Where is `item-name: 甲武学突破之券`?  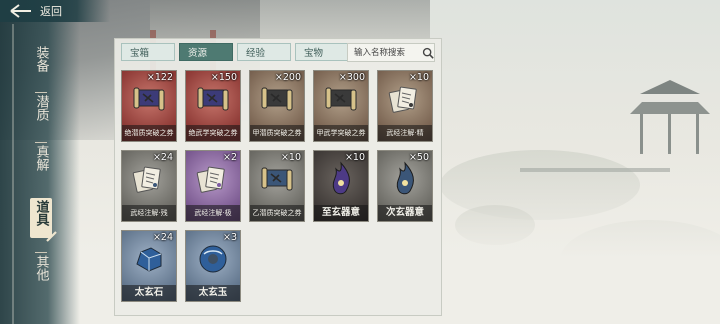
item-name: 甲武学突破之券 is located at coordinates (341, 133).